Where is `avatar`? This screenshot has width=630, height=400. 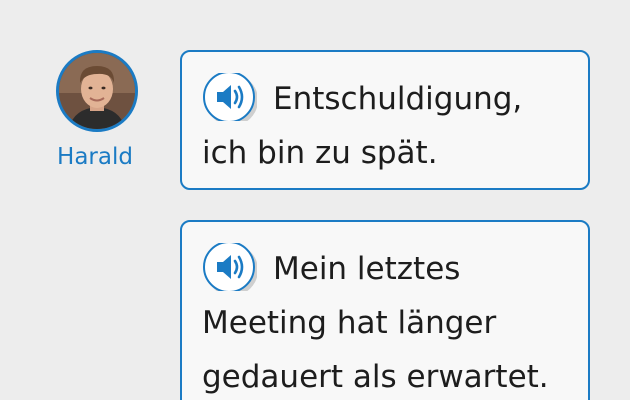
avatar is located at coordinates (97, 91).